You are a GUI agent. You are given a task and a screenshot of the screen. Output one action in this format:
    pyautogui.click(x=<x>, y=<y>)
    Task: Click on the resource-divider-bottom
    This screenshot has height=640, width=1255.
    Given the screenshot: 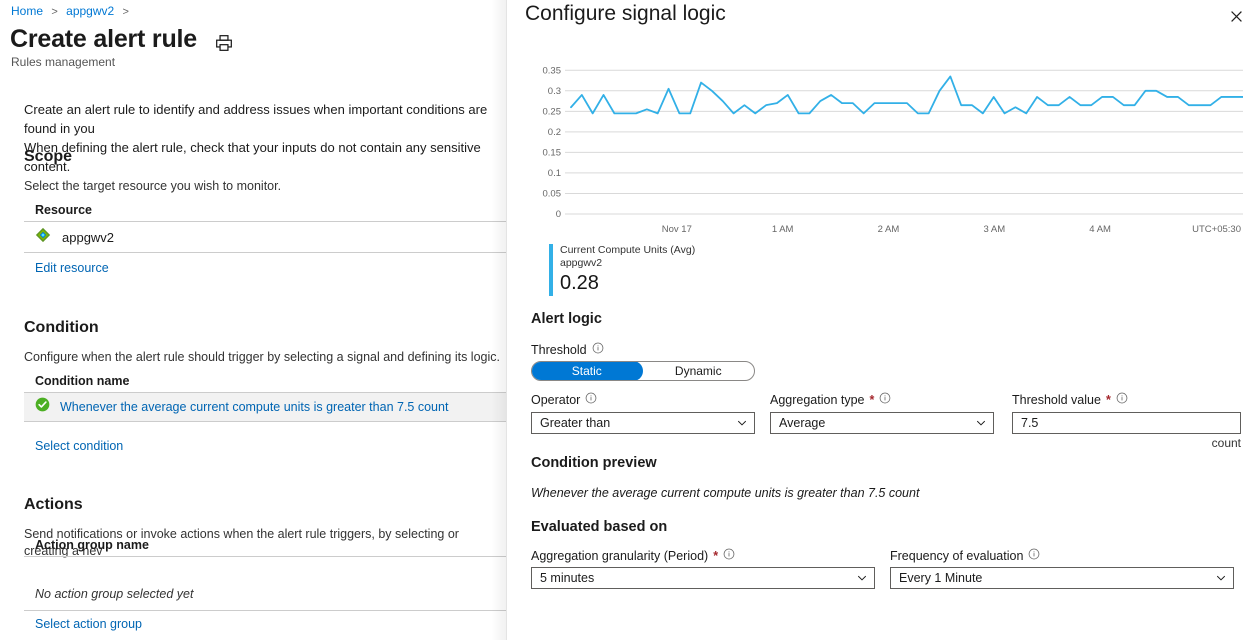 What is the action you would take?
    pyautogui.click(x=265, y=252)
    